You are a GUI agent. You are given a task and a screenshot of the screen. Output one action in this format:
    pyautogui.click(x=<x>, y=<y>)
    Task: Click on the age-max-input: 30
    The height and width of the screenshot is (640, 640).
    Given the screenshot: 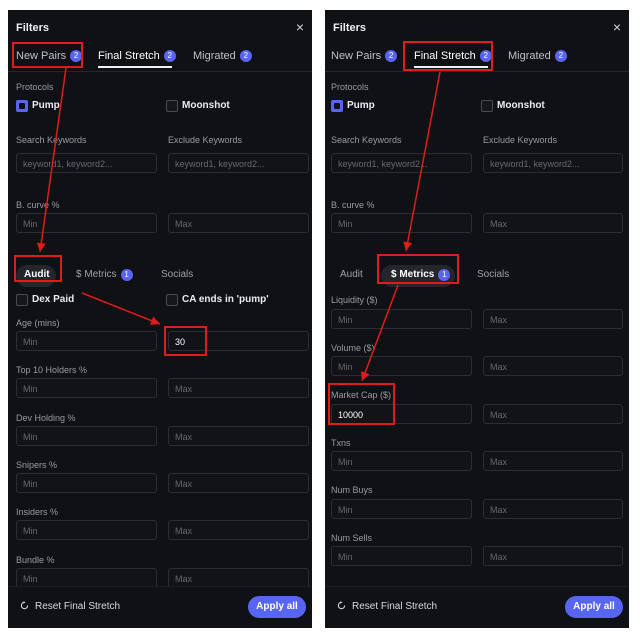 What is the action you would take?
    pyautogui.click(x=238, y=341)
    